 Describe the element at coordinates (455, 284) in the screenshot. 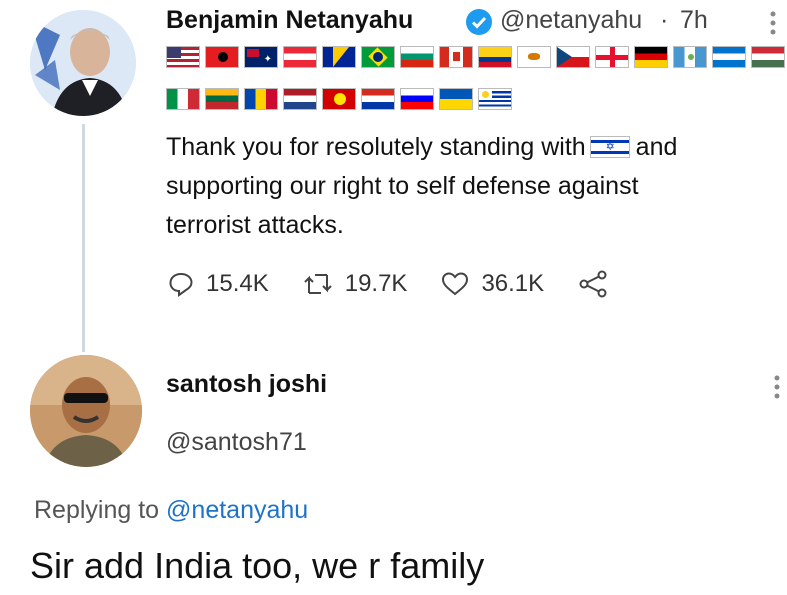

I see `heart-icon` at that location.